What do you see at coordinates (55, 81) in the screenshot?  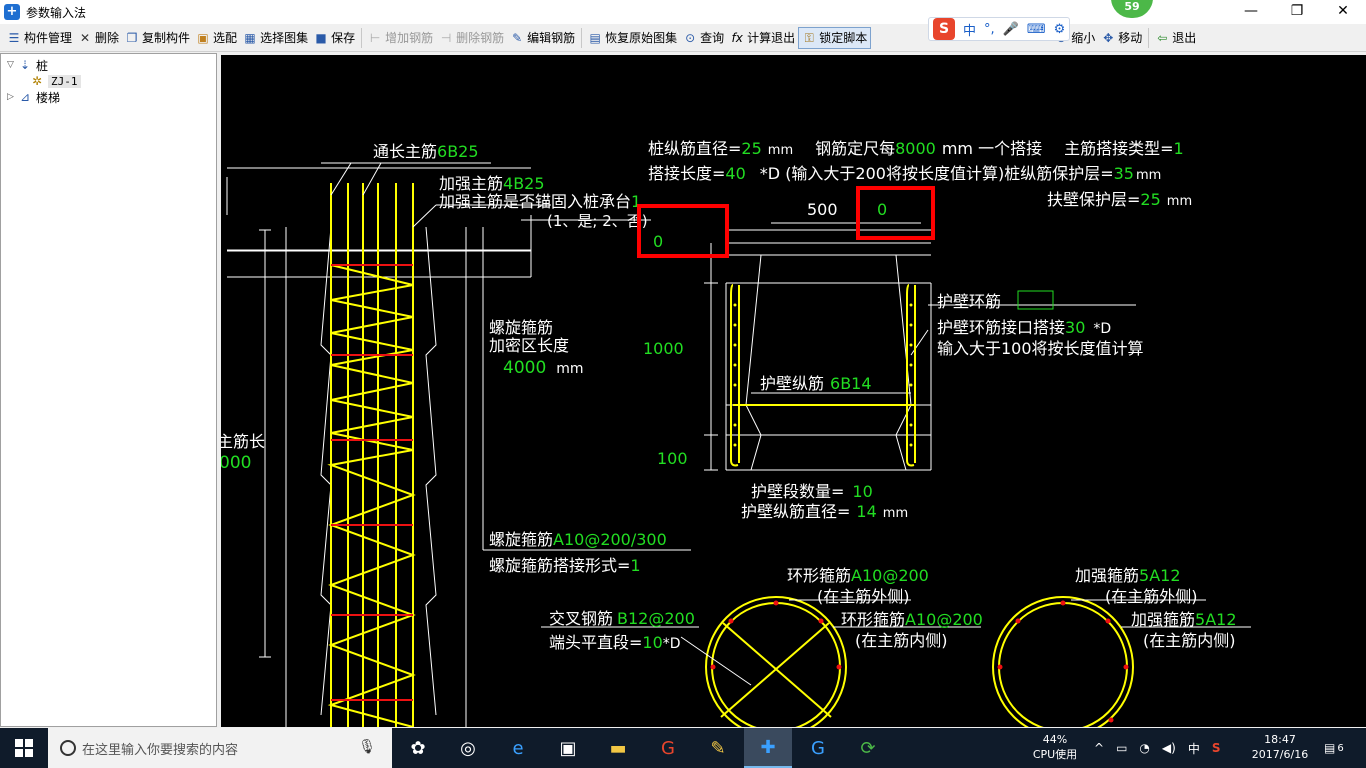 I see `tree-node-zj1: ✲ ZJ-1` at bounding box center [55, 81].